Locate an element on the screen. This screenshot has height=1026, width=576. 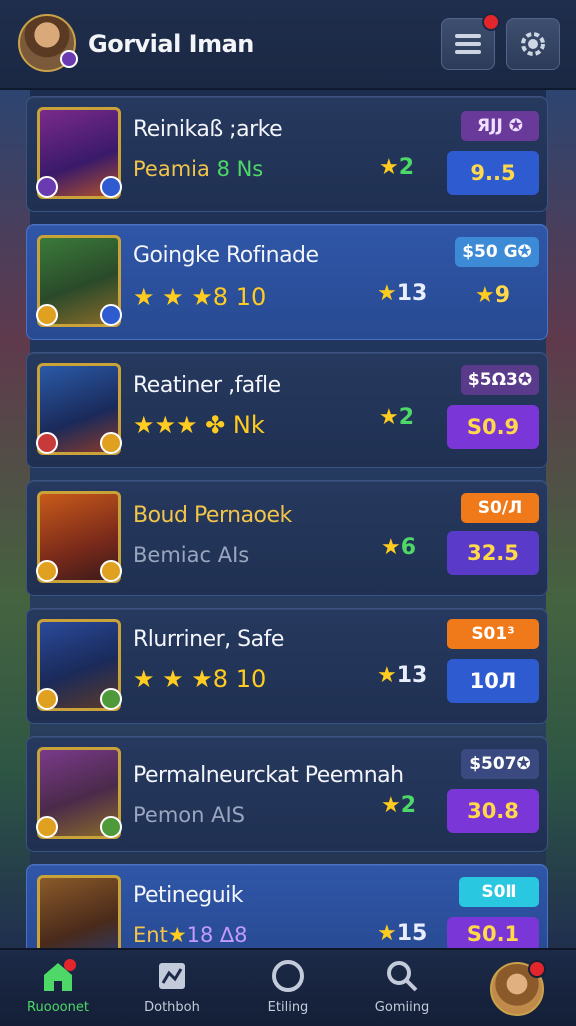
hero-subtitle: Pemon AIS is located at coordinates (189, 815).